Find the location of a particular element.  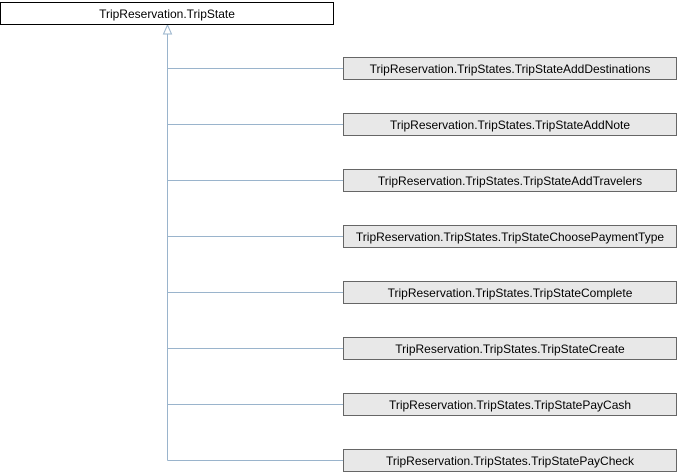

inheritance-arrowhead is located at coordinates (167, 29).